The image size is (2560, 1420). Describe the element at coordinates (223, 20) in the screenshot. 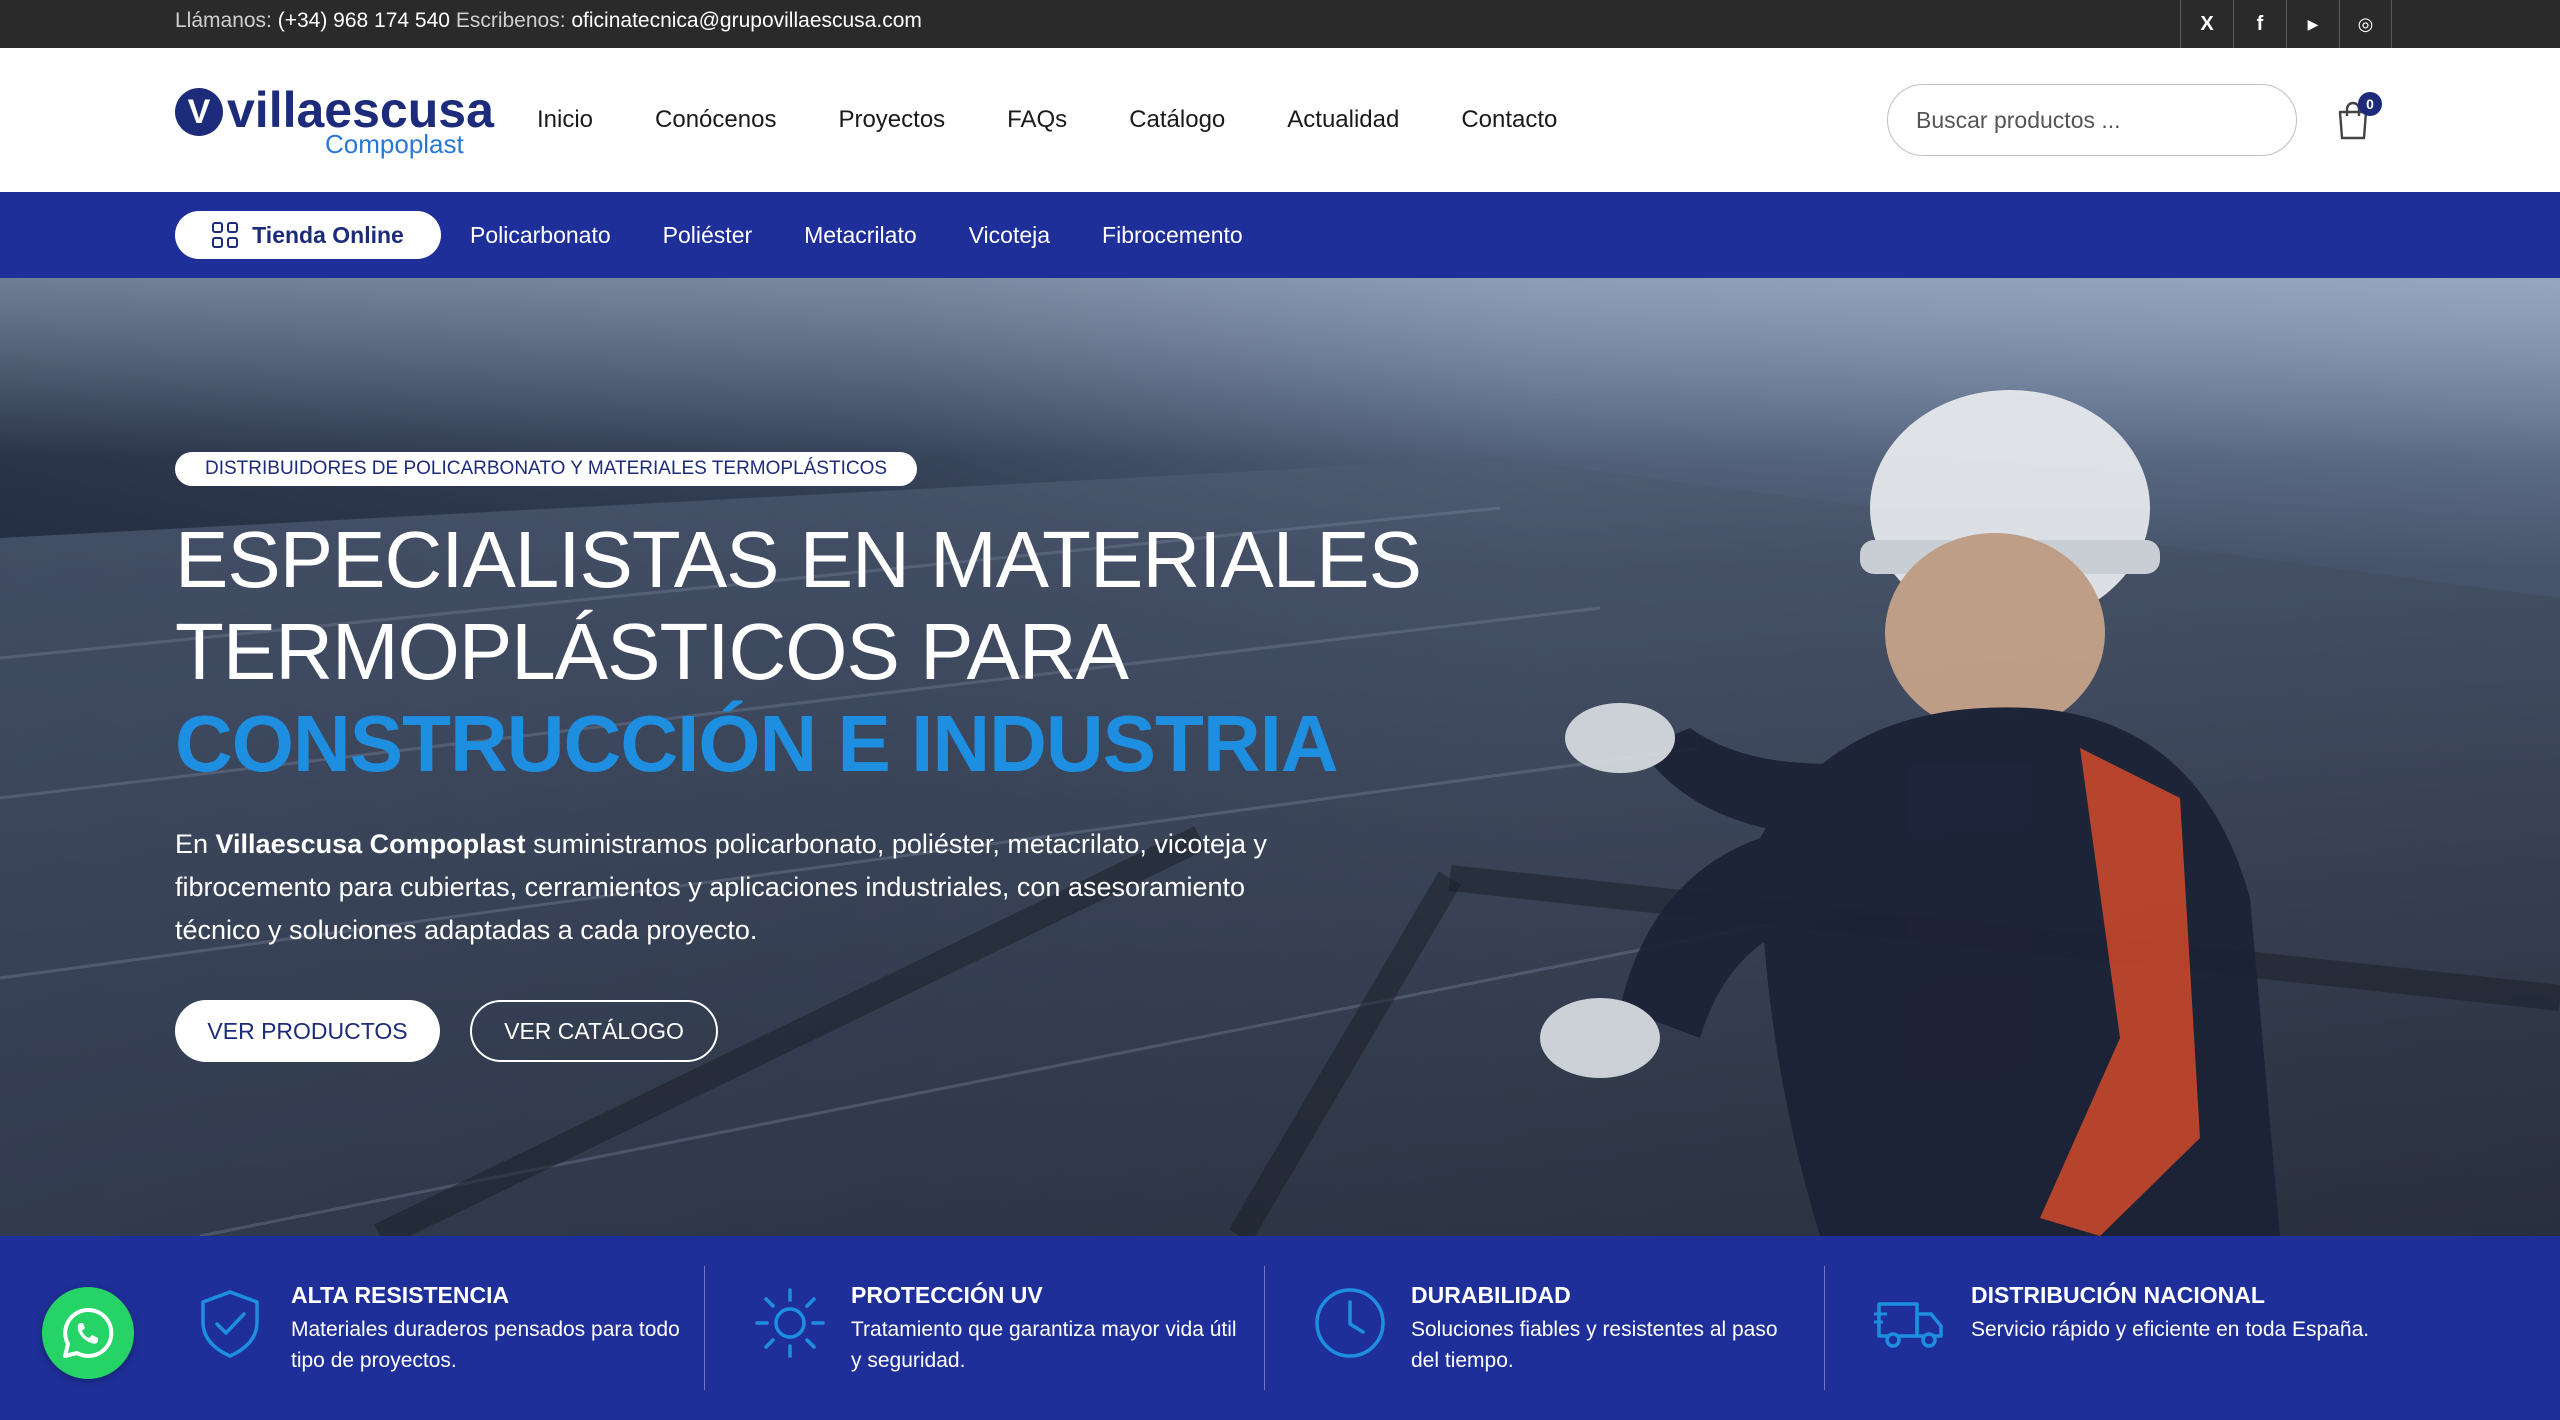

I see `call-label: Llámanos:` at that location.